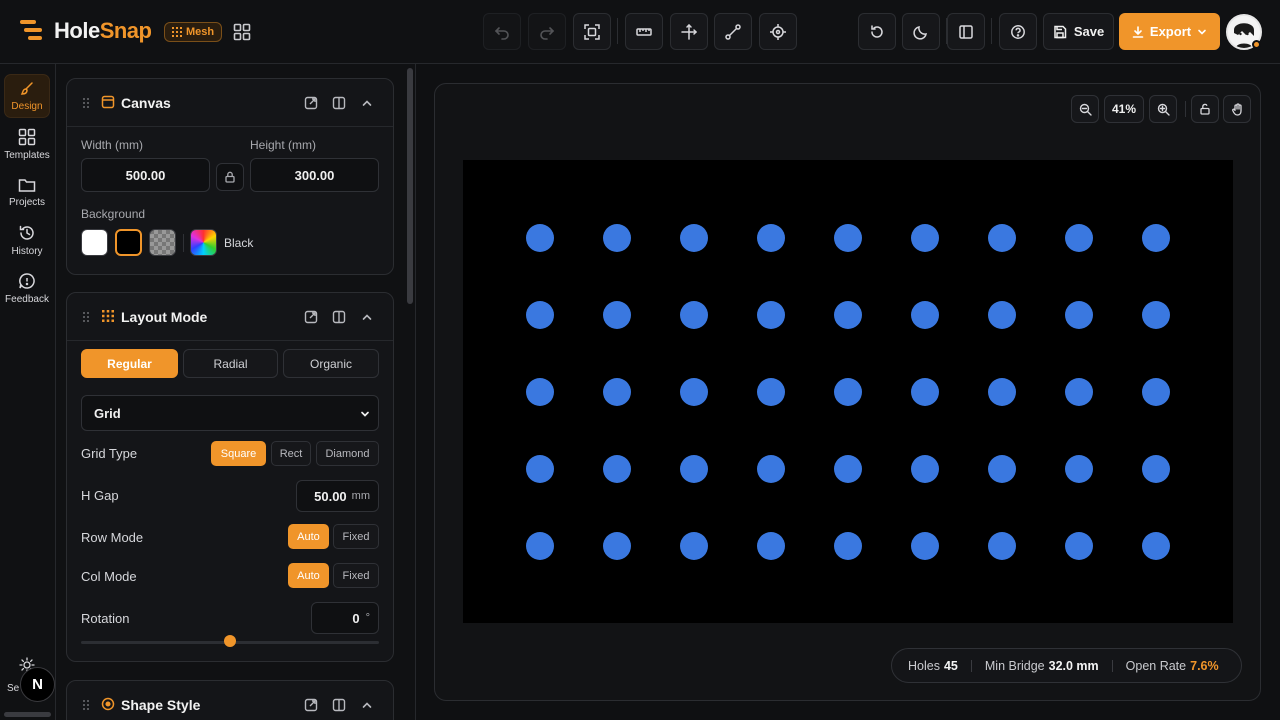 The height and width of the screenshot is (720, 1280). I want to click on background-white-swatch, so click(94, 242).